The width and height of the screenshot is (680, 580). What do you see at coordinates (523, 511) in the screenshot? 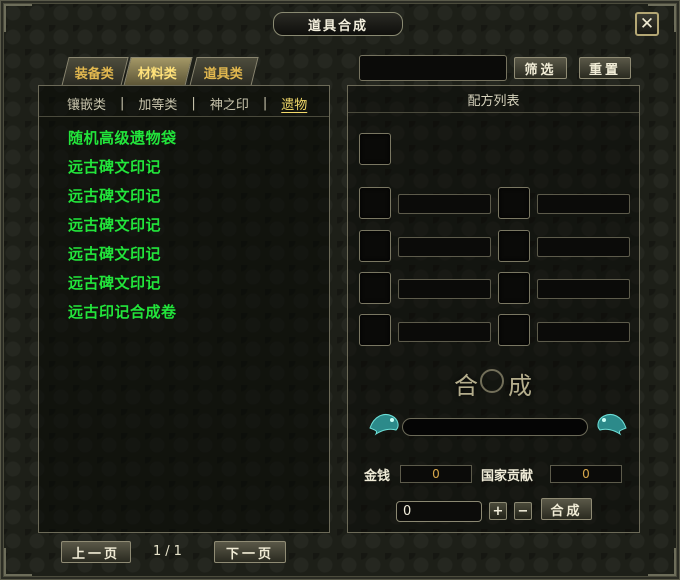
I see `decrease-quantity-button: −` at bounding box center [523, 511].